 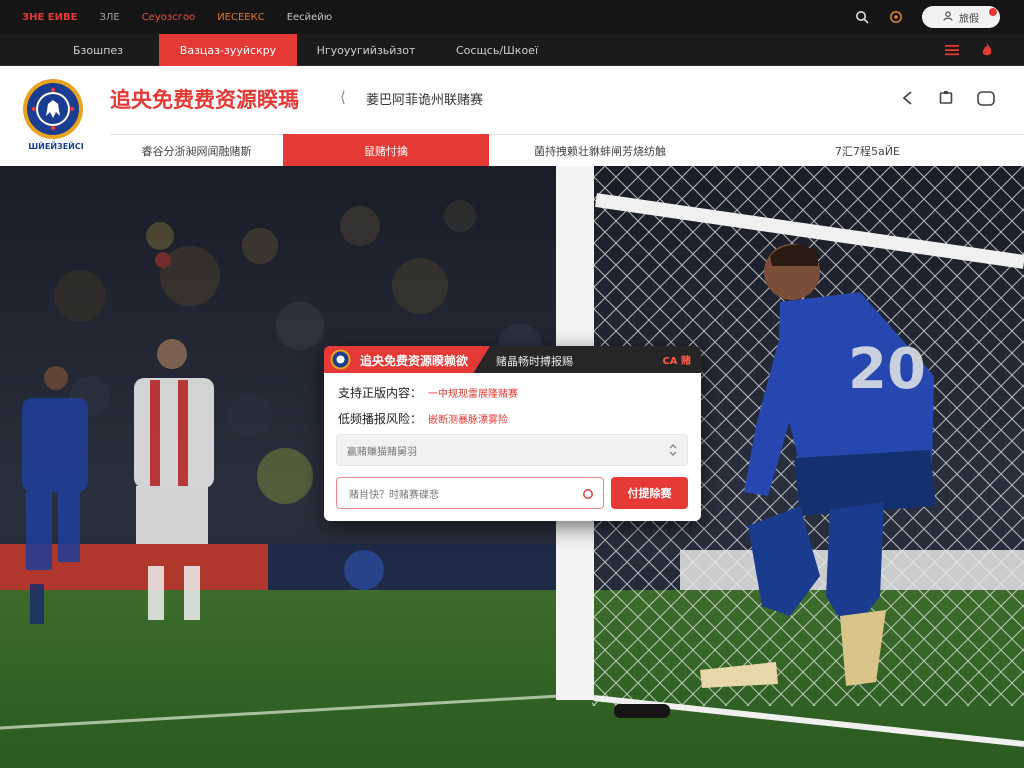 I want to click on flame-icon, so click(x=987, y=52).